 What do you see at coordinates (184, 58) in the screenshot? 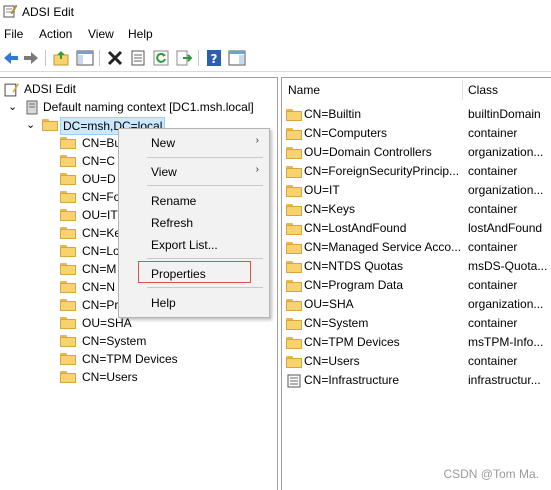
I see `export-icon` at bounding box center [184, 58].